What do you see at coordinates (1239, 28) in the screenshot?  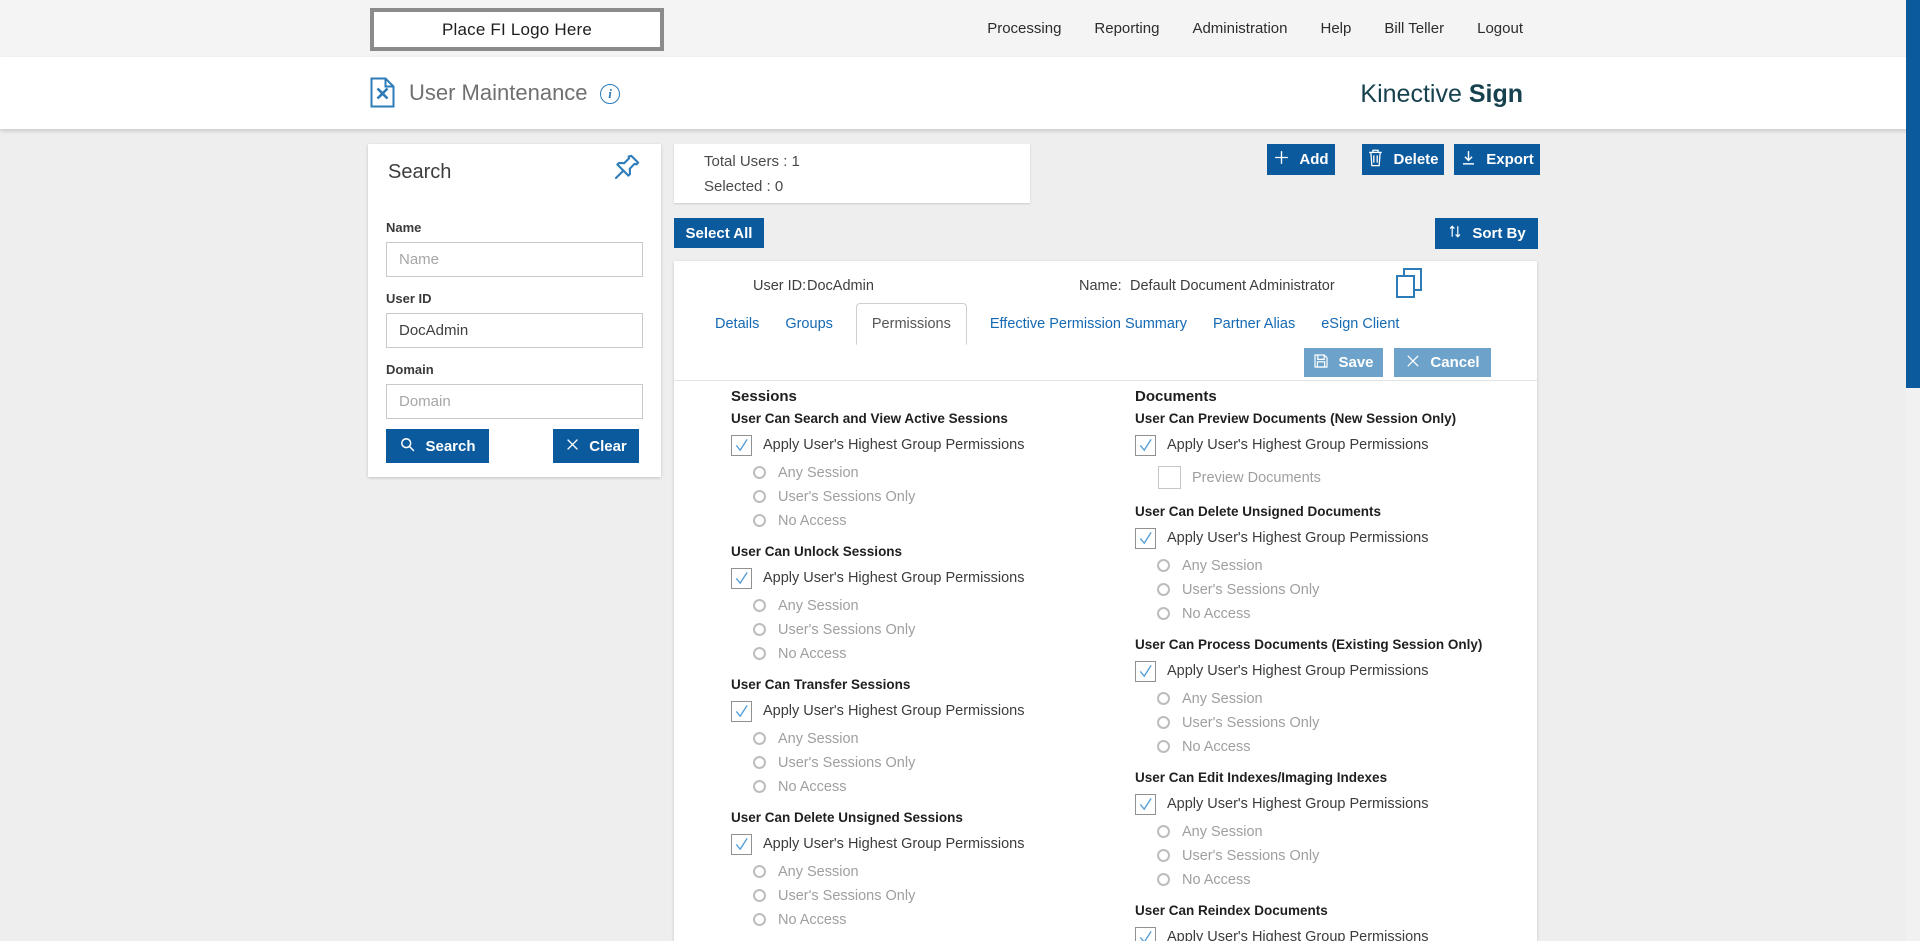 I see `nav-item-administration: Administration` at bounding box center [1239, 28].